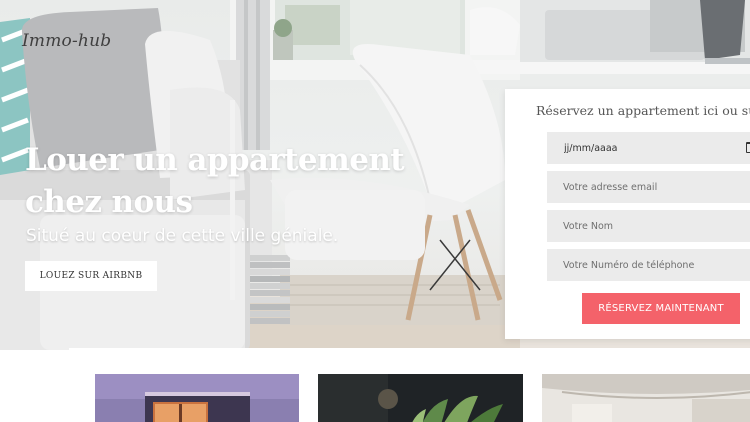 This screenshot has width=750, height=422. What do you see at coordinates (648, 226) in the screenshot?
I see `name-field` at bounding box center [648, 226].